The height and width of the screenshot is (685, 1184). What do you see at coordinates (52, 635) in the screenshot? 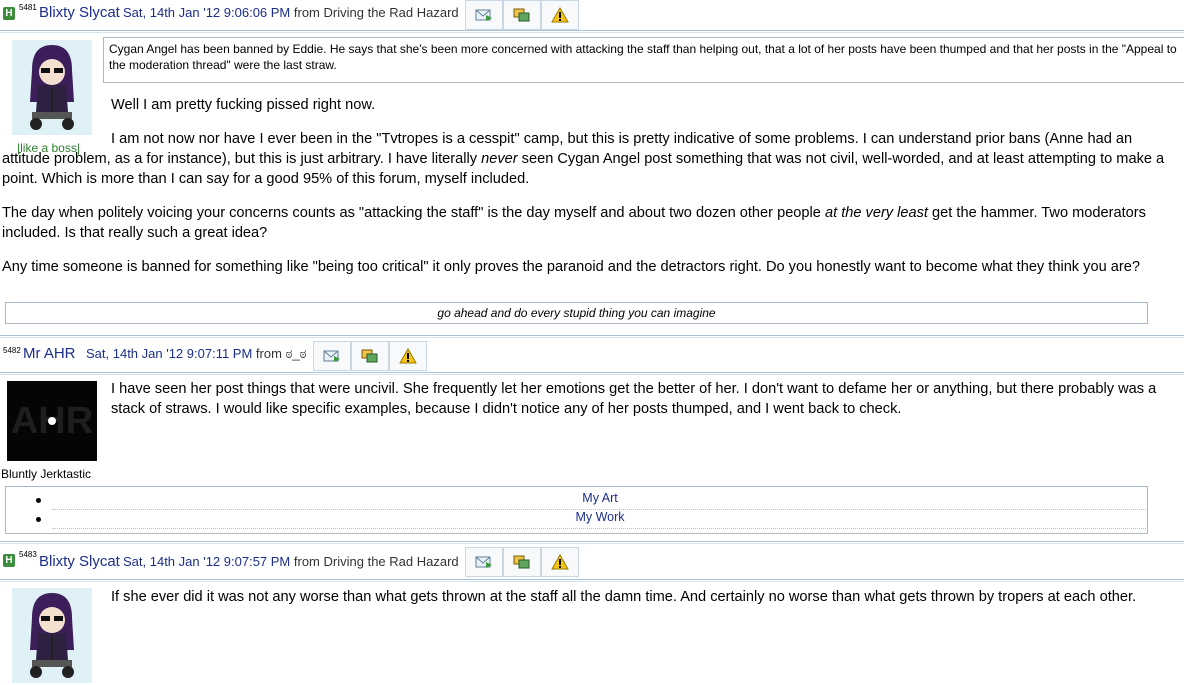
I see `avatar` at bounding box center [52, 635].